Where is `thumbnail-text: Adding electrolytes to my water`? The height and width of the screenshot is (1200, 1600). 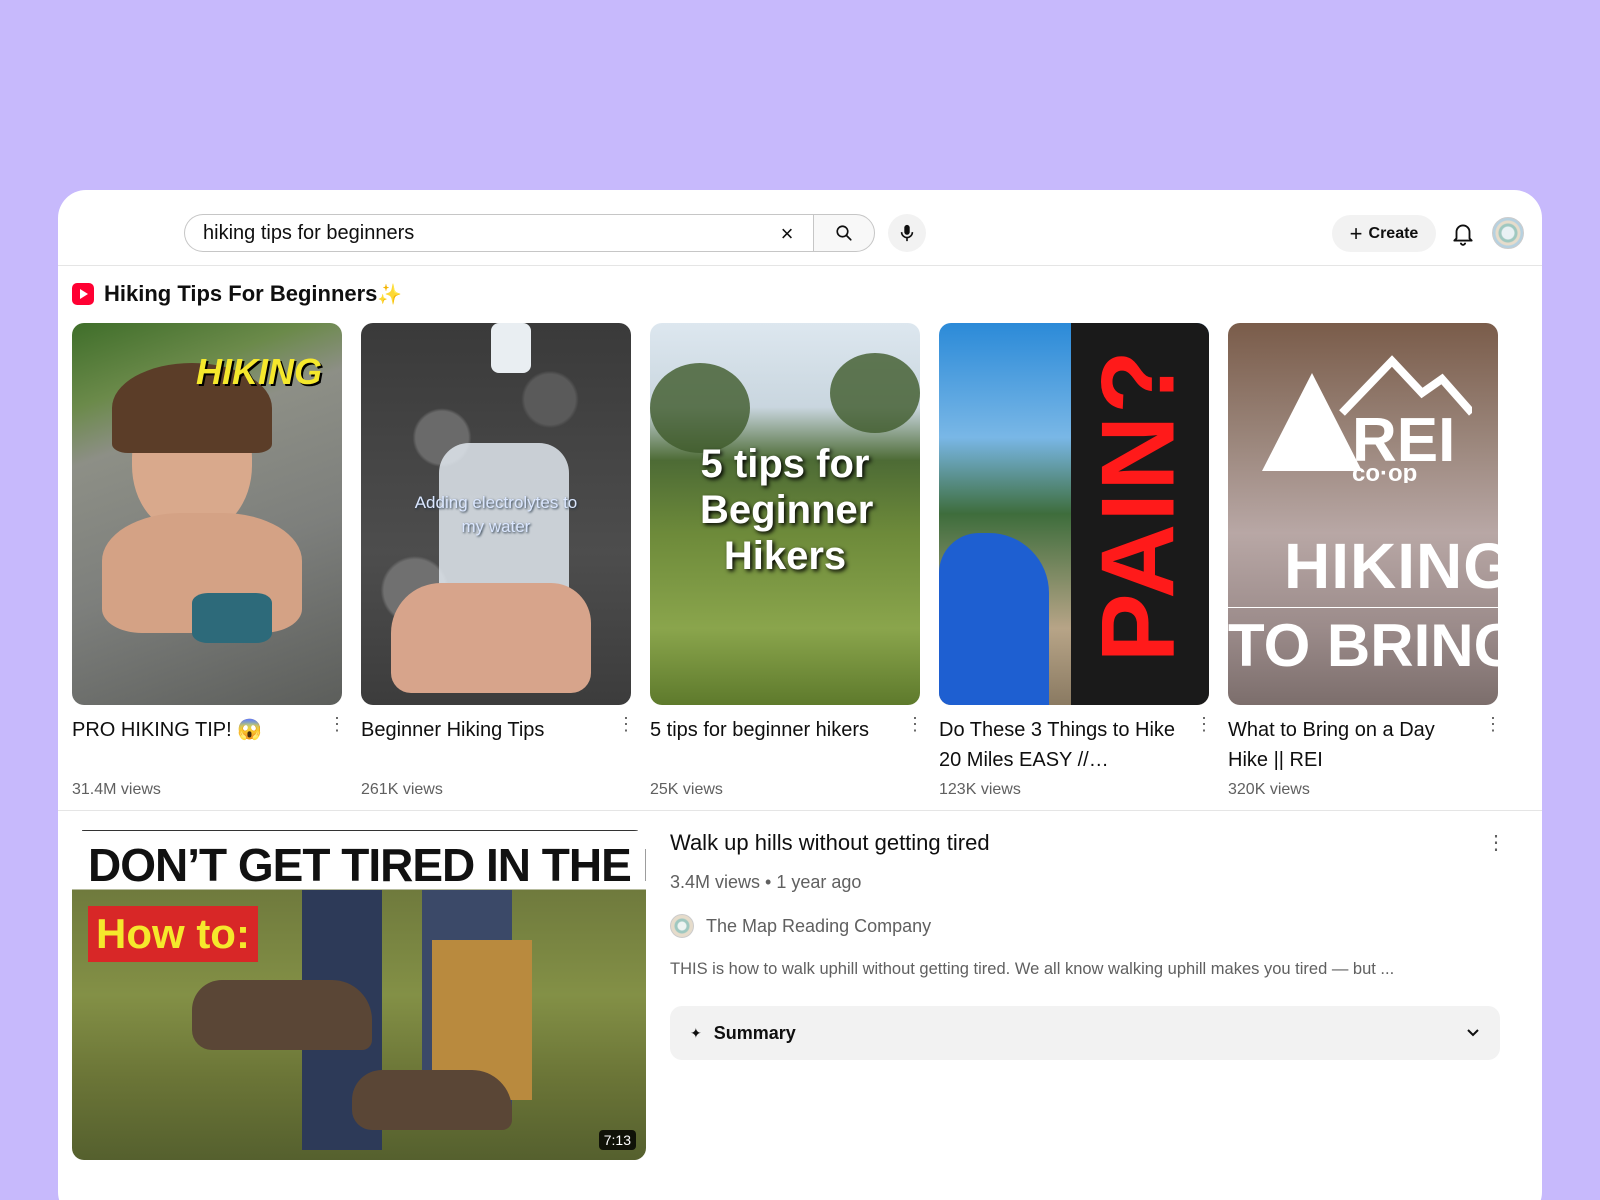 thumbnail-text: Adding electrolytes to my water is located at coordinates (496, 514).